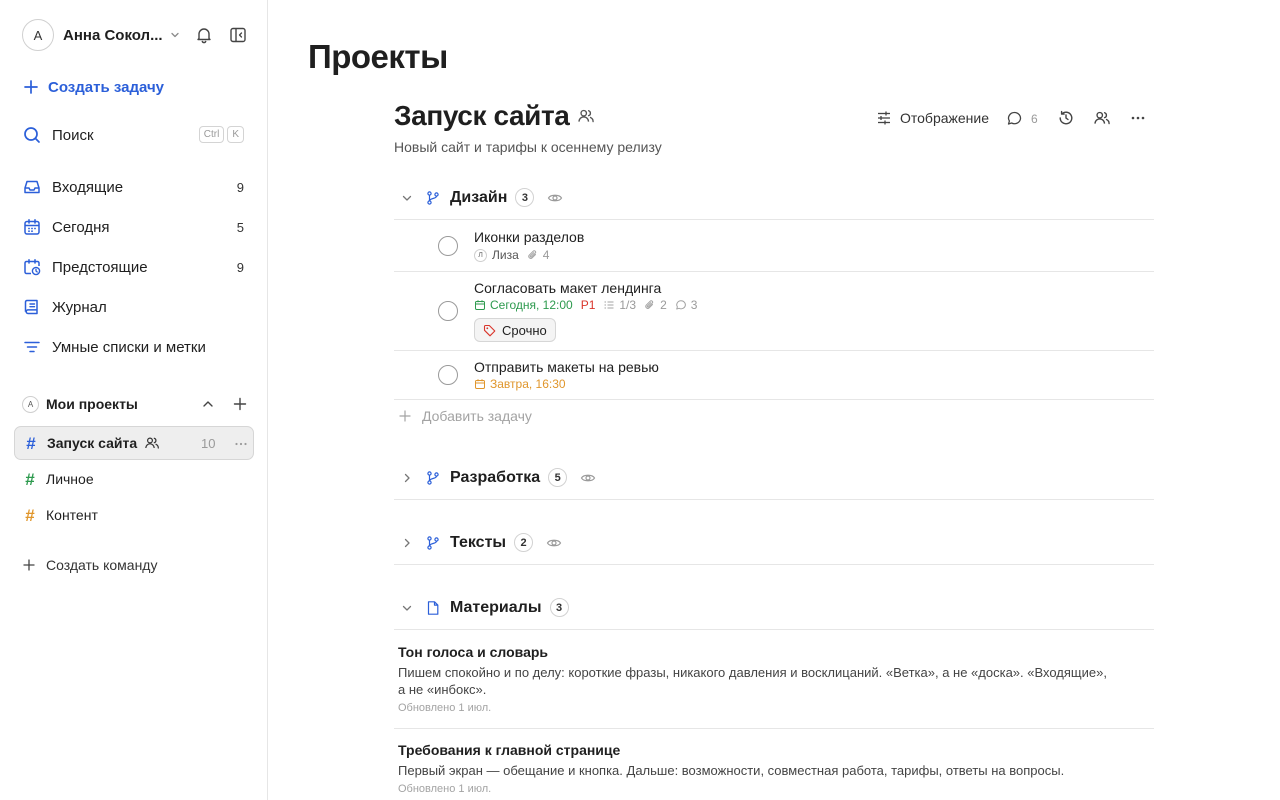  I want to click on create-team-button: Создать команду, so click(89, 565).